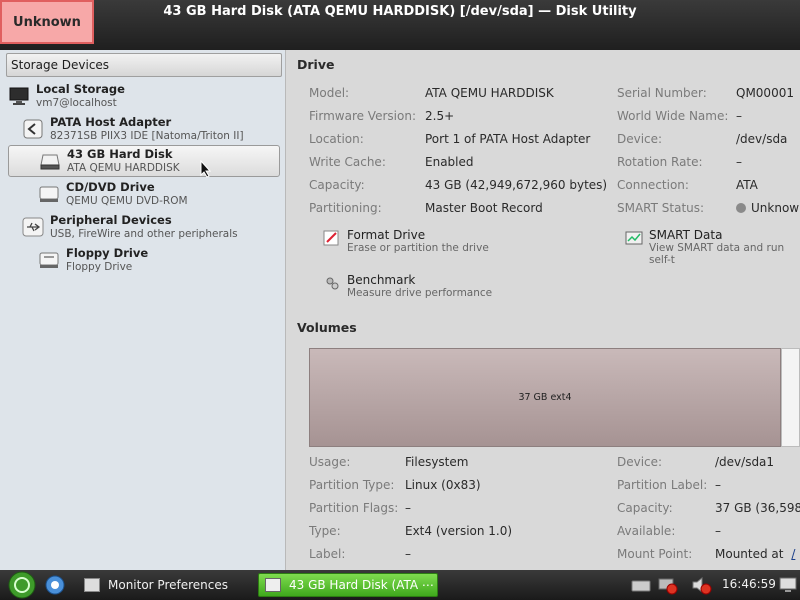 This screenshot has width=800, height=600. What do you see at coordinates (329, 93) in the screenshot?
I see `drive-field-label: Model:` at bounding box center [329, 93].